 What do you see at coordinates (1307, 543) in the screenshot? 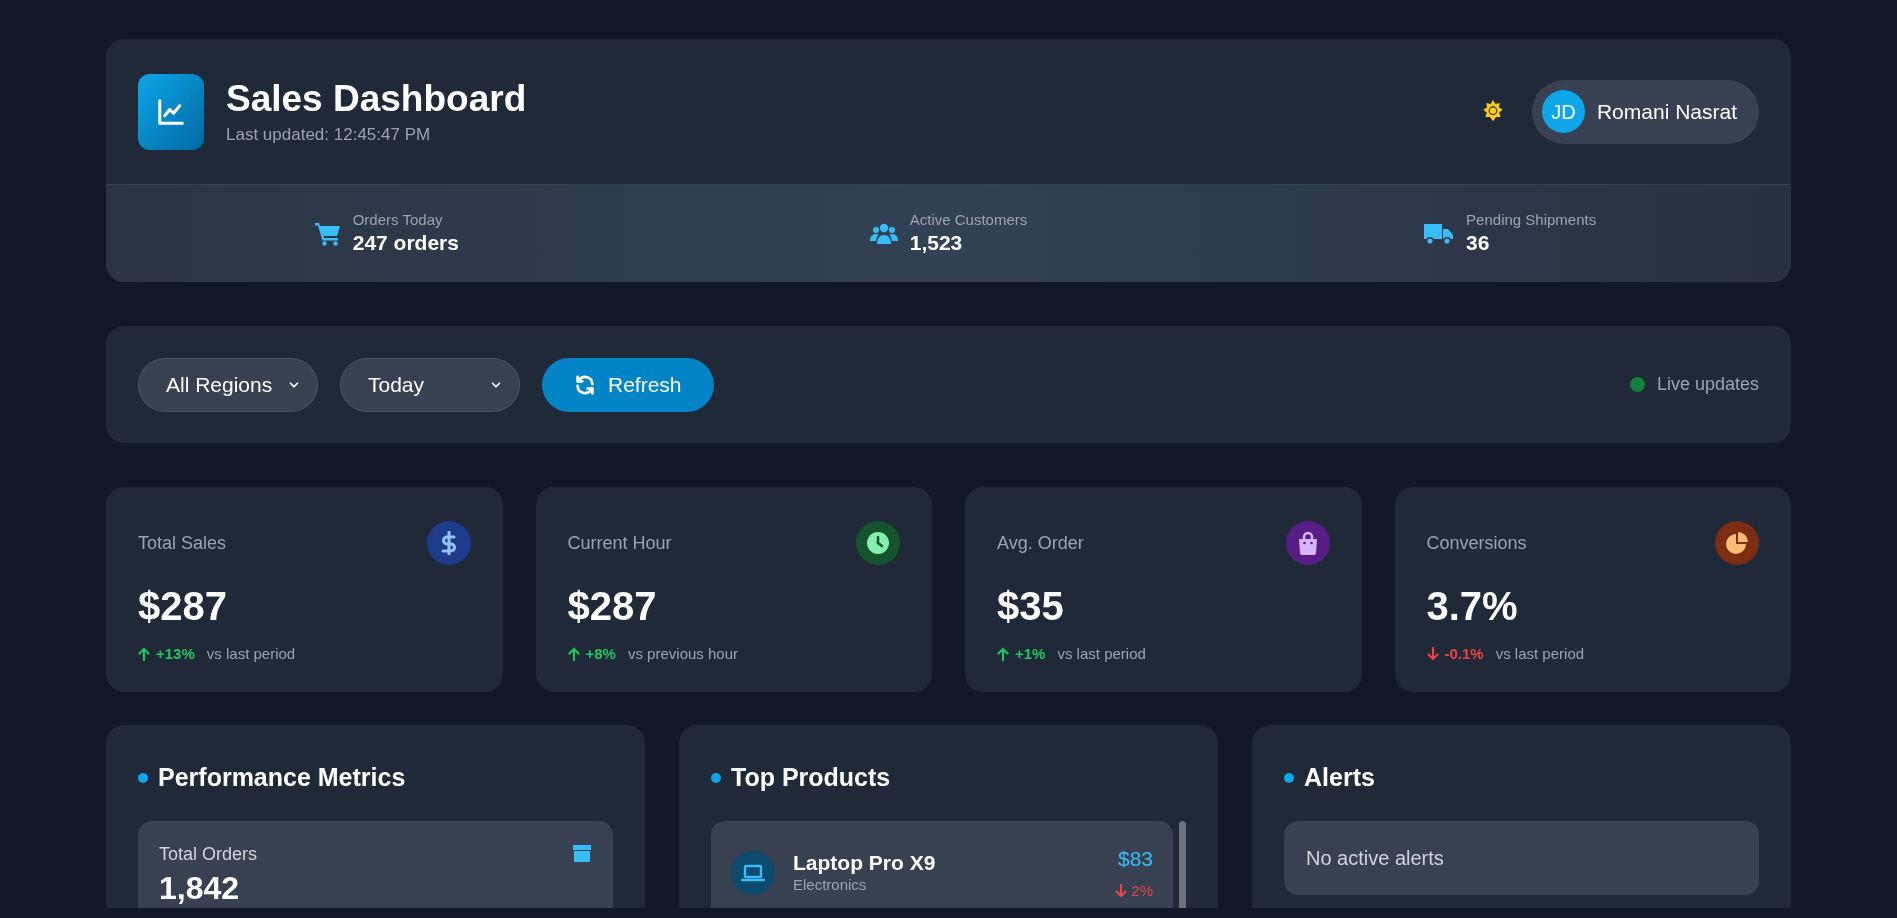
I see `shopping-bag-icon` at bounding box center [1307, 543].